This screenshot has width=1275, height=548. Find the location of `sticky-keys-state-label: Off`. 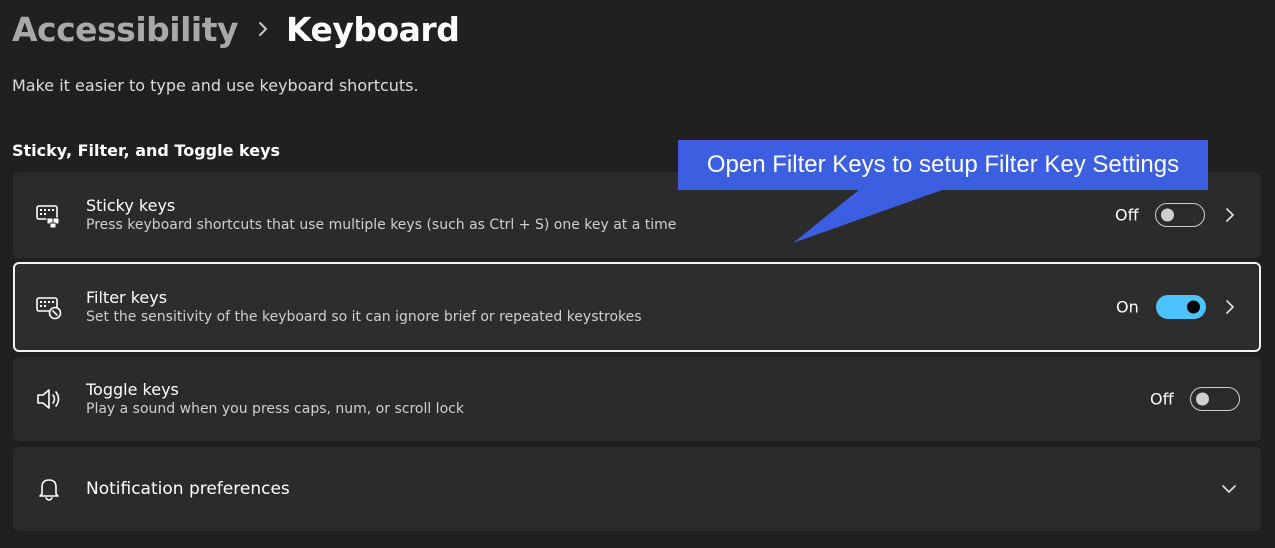

sticky-keys-state-label: Off is located at coordinates (1127, 215).